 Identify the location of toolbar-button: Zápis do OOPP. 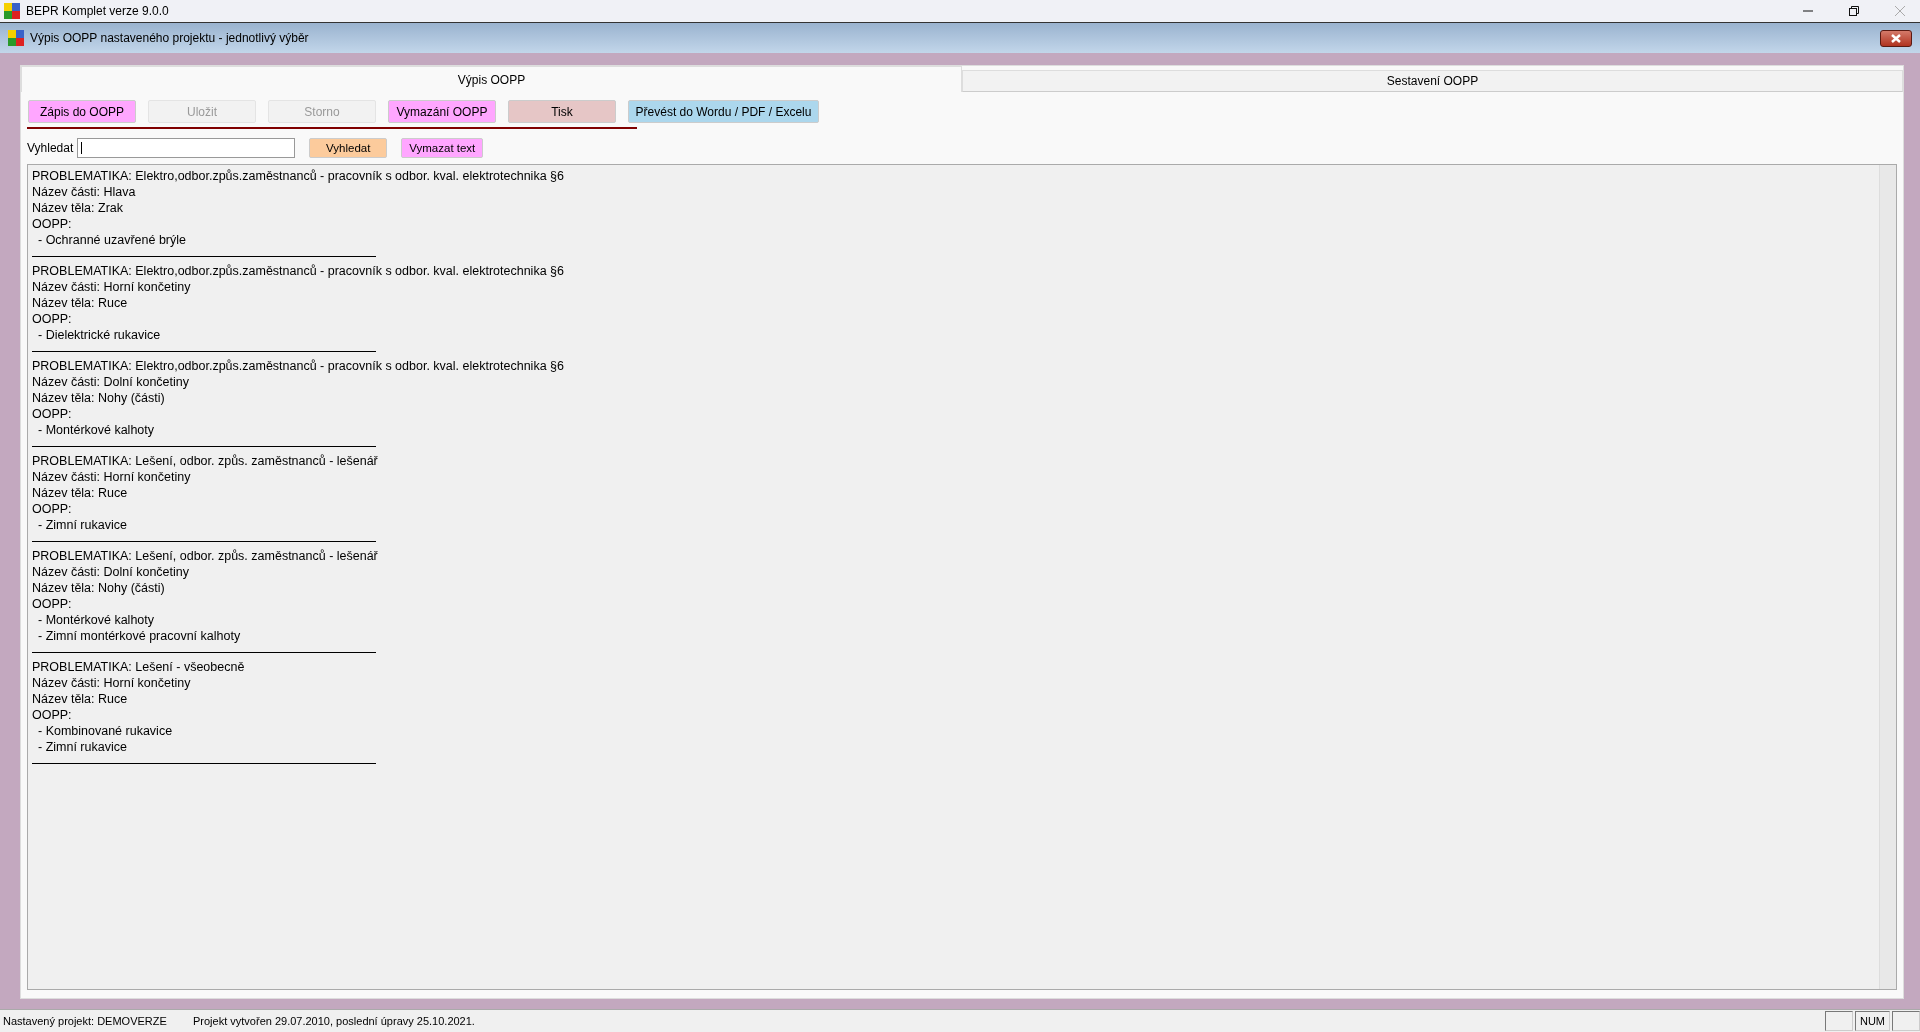
(82, 111).